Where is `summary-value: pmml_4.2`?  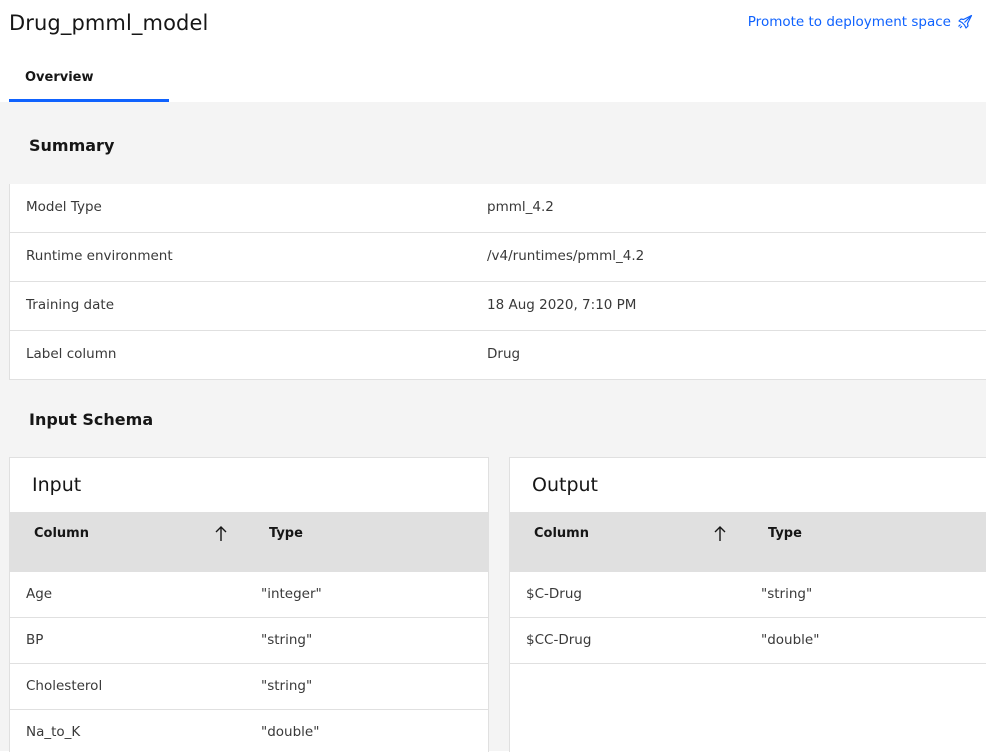
summary-value: pmml_4.2 is located at coordinates (520, 207).